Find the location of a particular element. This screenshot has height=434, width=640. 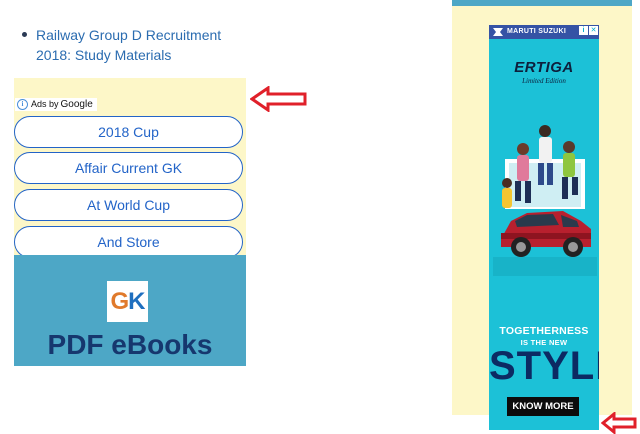

tagline-line-1: TOGETHERNESS is located at coordinates (544, 331).